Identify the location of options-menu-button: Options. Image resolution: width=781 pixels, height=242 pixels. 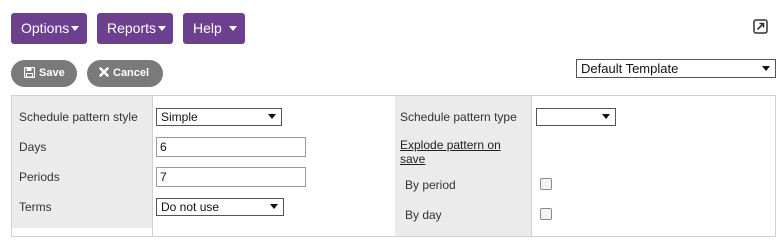
(49, 28).